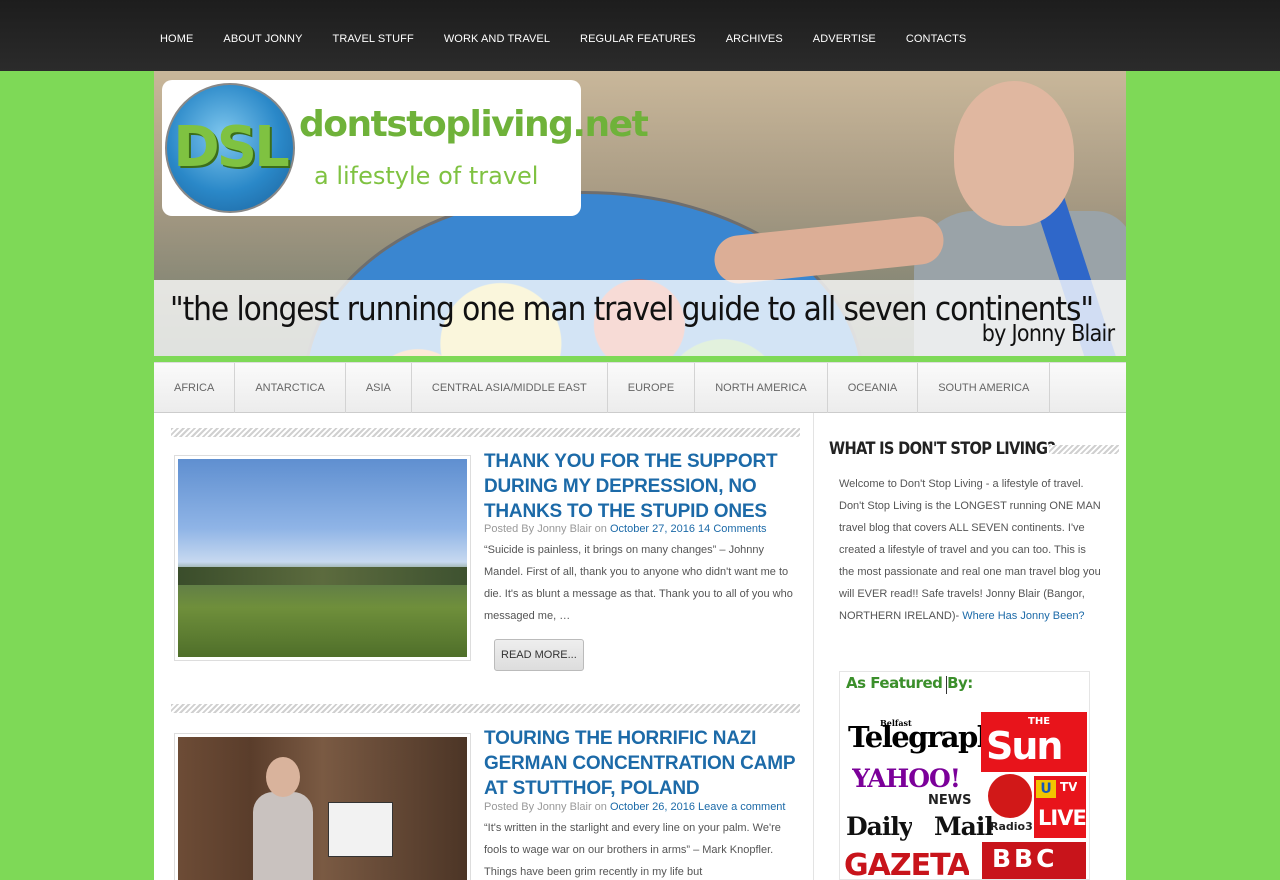 Image resolution: width=1280 pixels, height=880 pixels. What do you see at coordinates (195, 388) in the screenshot?
I see `region-nav-item: AFRICA` at bounding box center [195, 388].